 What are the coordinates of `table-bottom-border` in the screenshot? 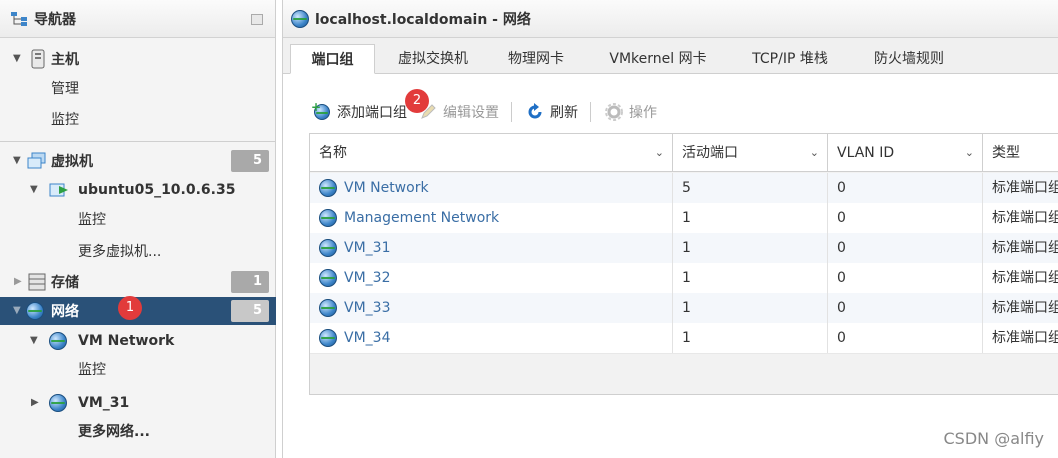 It's located at (684, 353).